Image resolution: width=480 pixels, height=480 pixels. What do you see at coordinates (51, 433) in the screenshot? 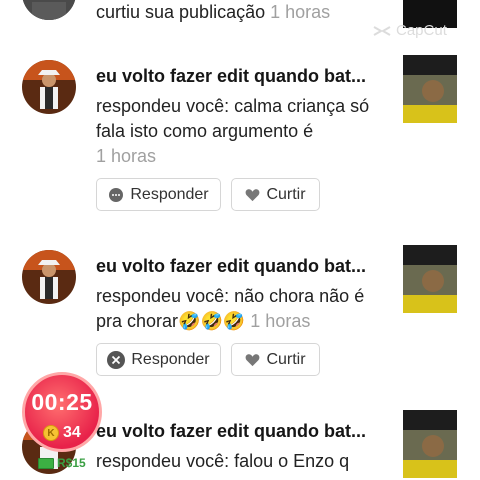
I see `coin-icon: K` at bounding box center [51, 433].